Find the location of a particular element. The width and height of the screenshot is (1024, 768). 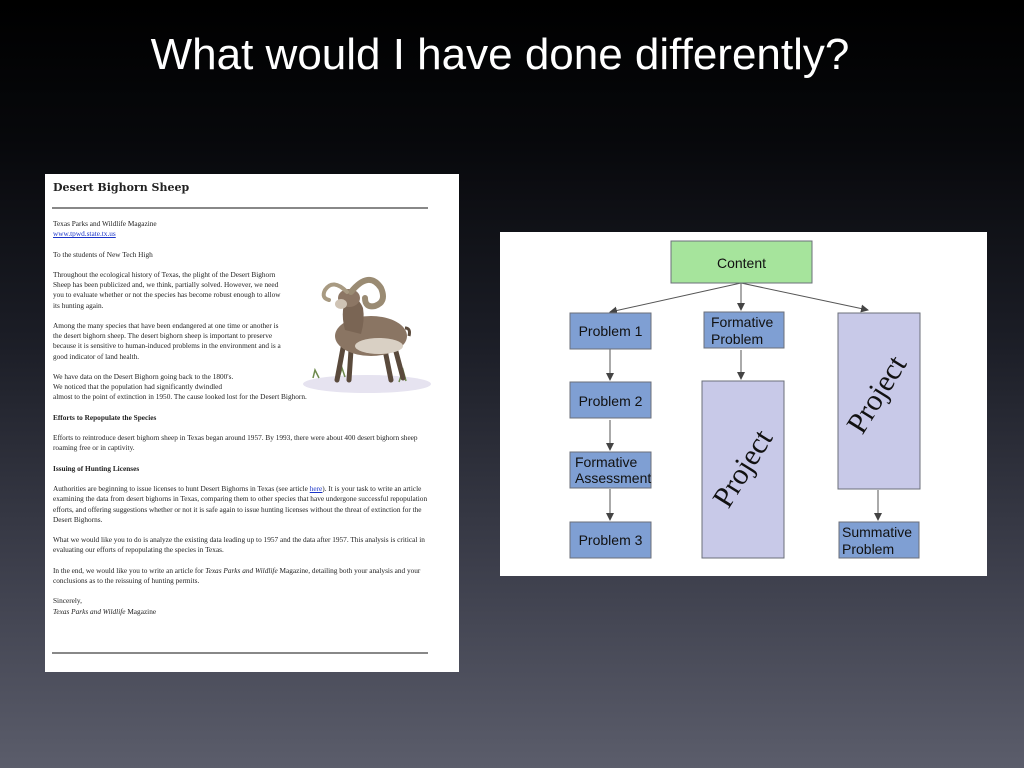

project-middle-node: Project is located at coordinates (743, 469).